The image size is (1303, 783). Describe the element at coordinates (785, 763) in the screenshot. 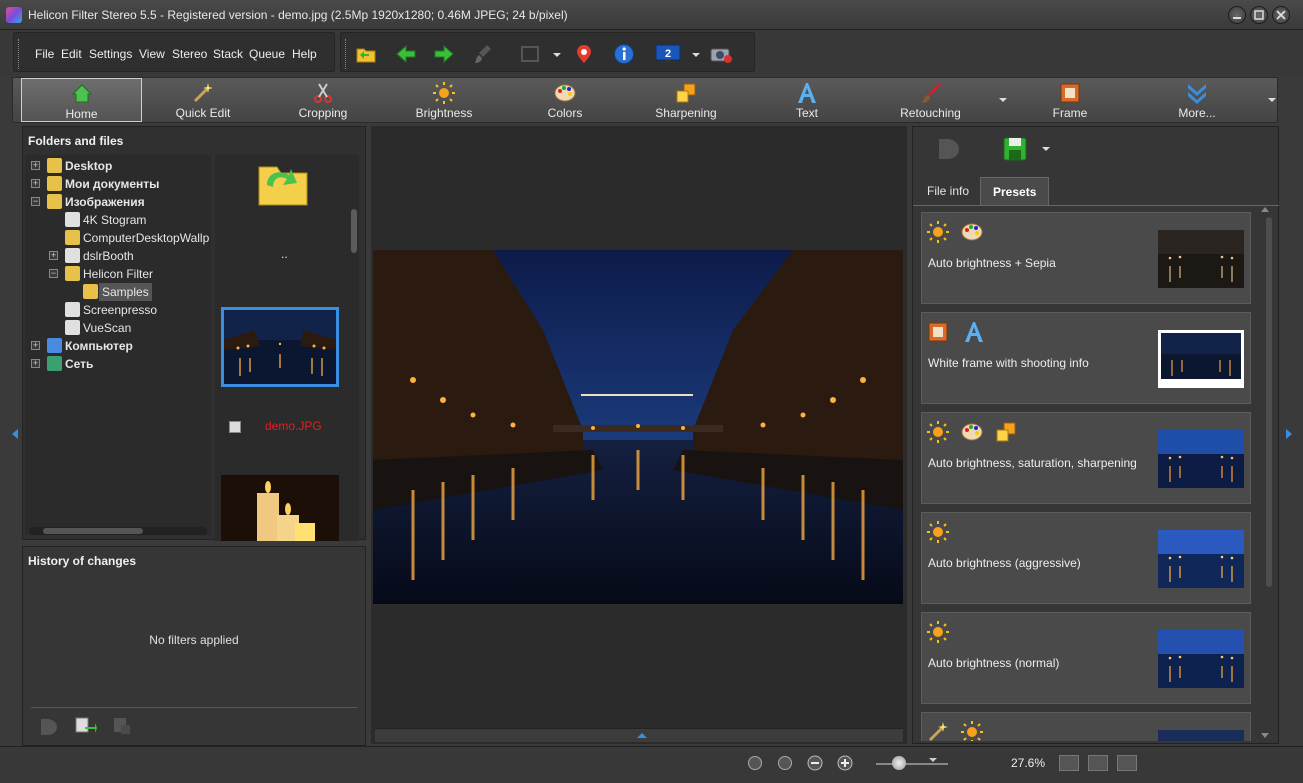

I see `zoom-fit-icon` at that location.